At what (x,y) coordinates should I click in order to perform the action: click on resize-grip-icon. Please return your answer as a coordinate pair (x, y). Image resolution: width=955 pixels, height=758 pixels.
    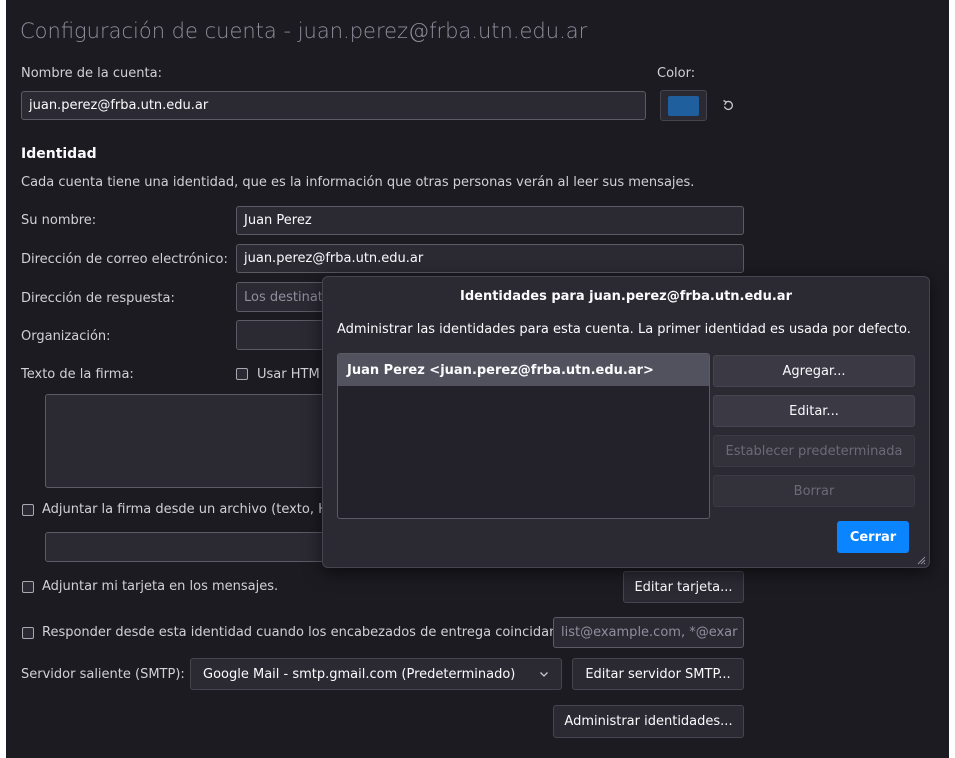
    Looking at the image, I should click on (921, 559).